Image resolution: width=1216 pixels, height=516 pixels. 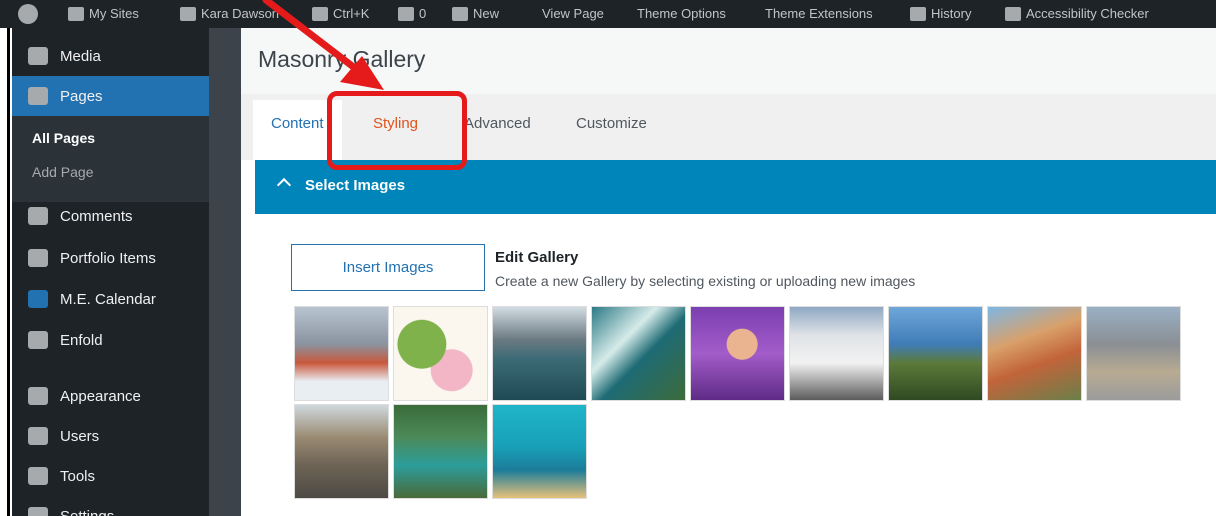 I want to click on frame-line, so click(x=8, y=258).